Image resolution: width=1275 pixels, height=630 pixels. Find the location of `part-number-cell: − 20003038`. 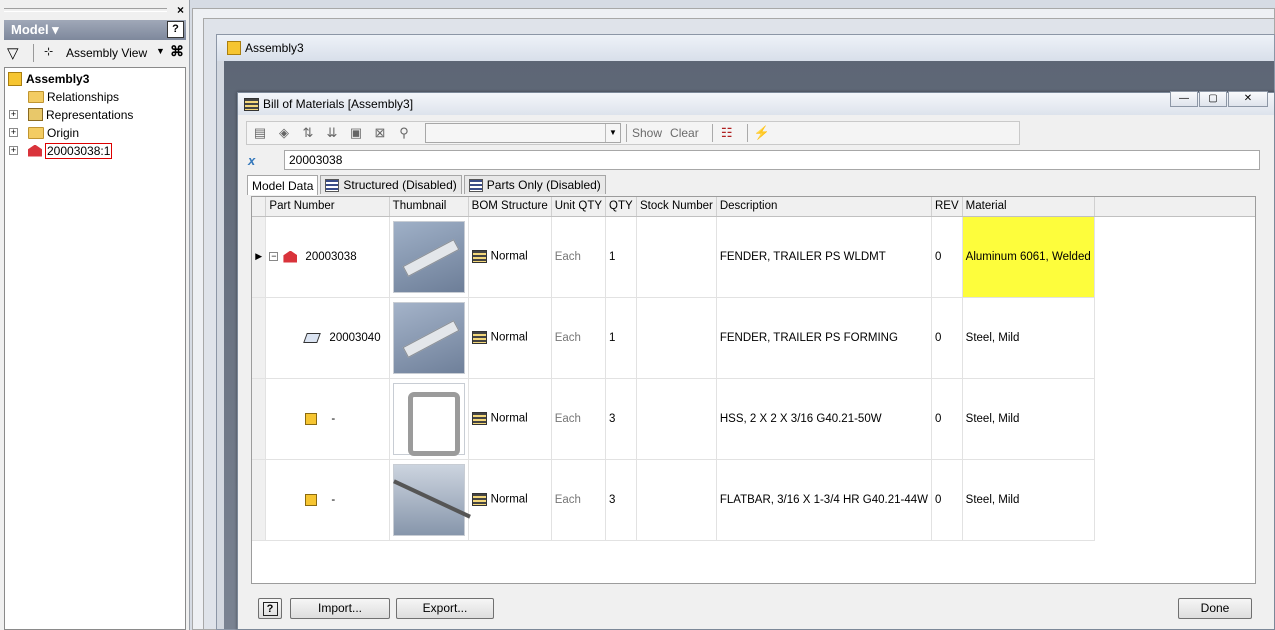

part-number-cell: − 20003038 is located at coordinates (327, 257).